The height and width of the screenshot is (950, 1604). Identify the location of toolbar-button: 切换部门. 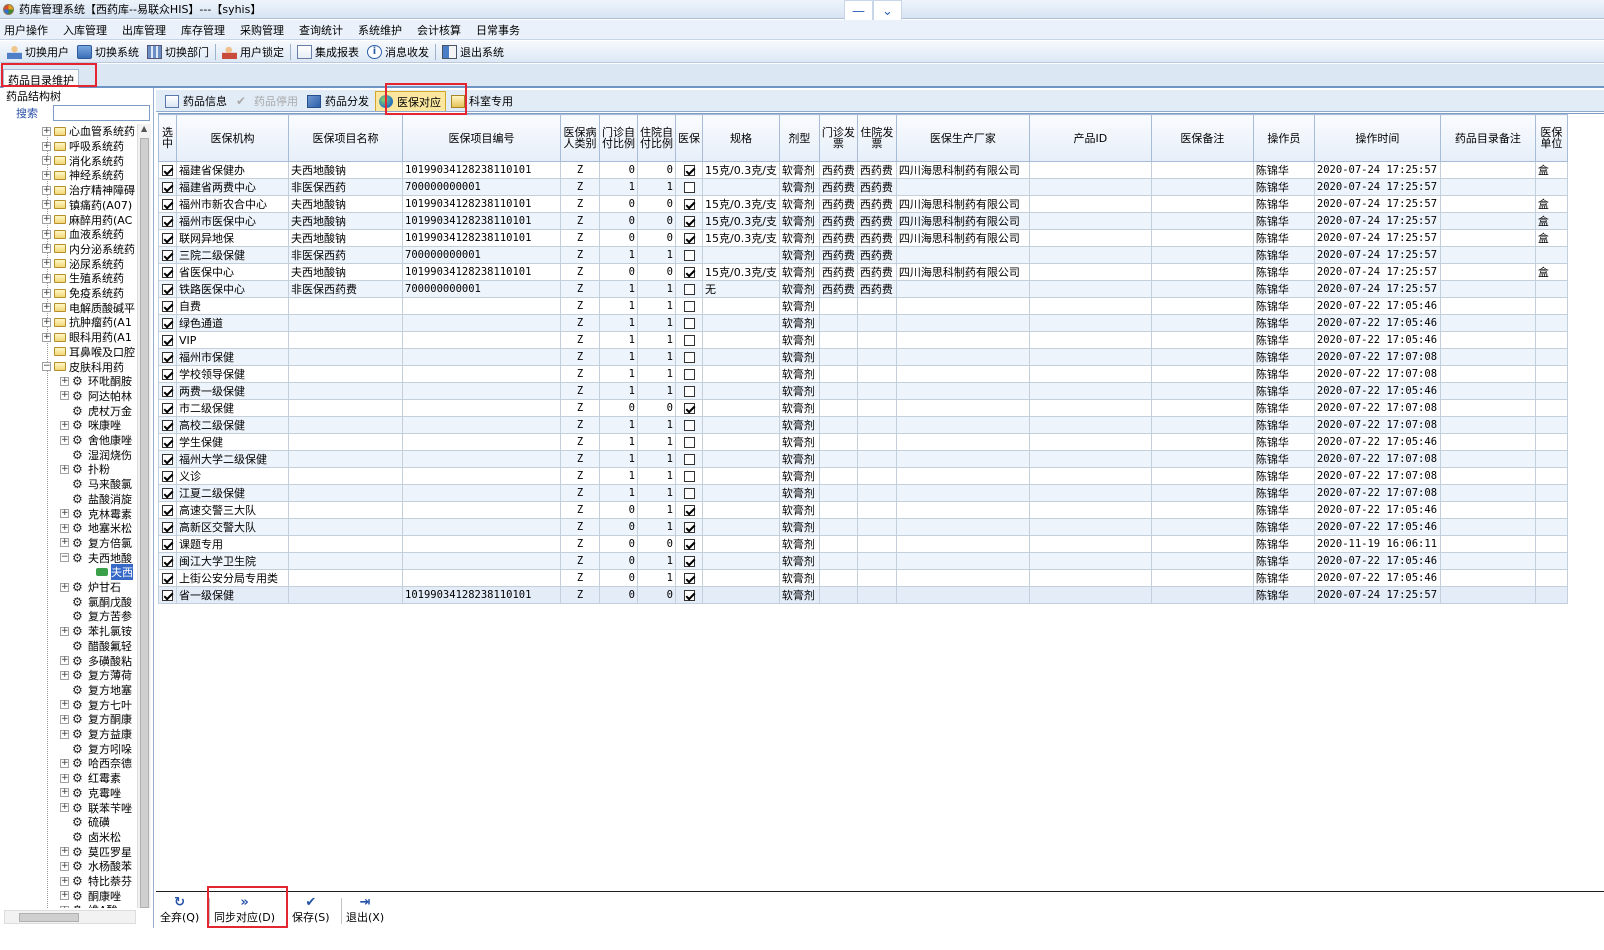
(178, 52).